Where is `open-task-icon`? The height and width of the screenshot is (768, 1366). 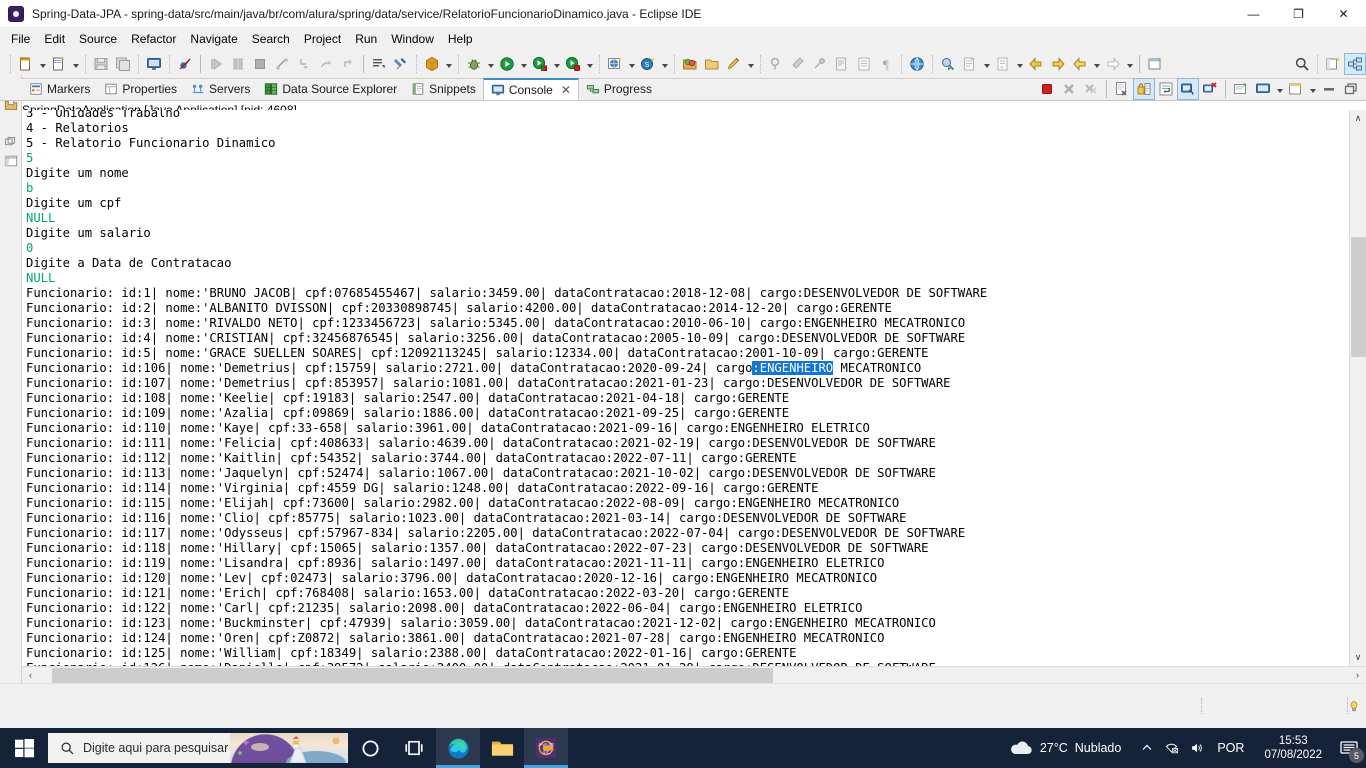
open-task-icon is located at coordinates (712, 64).